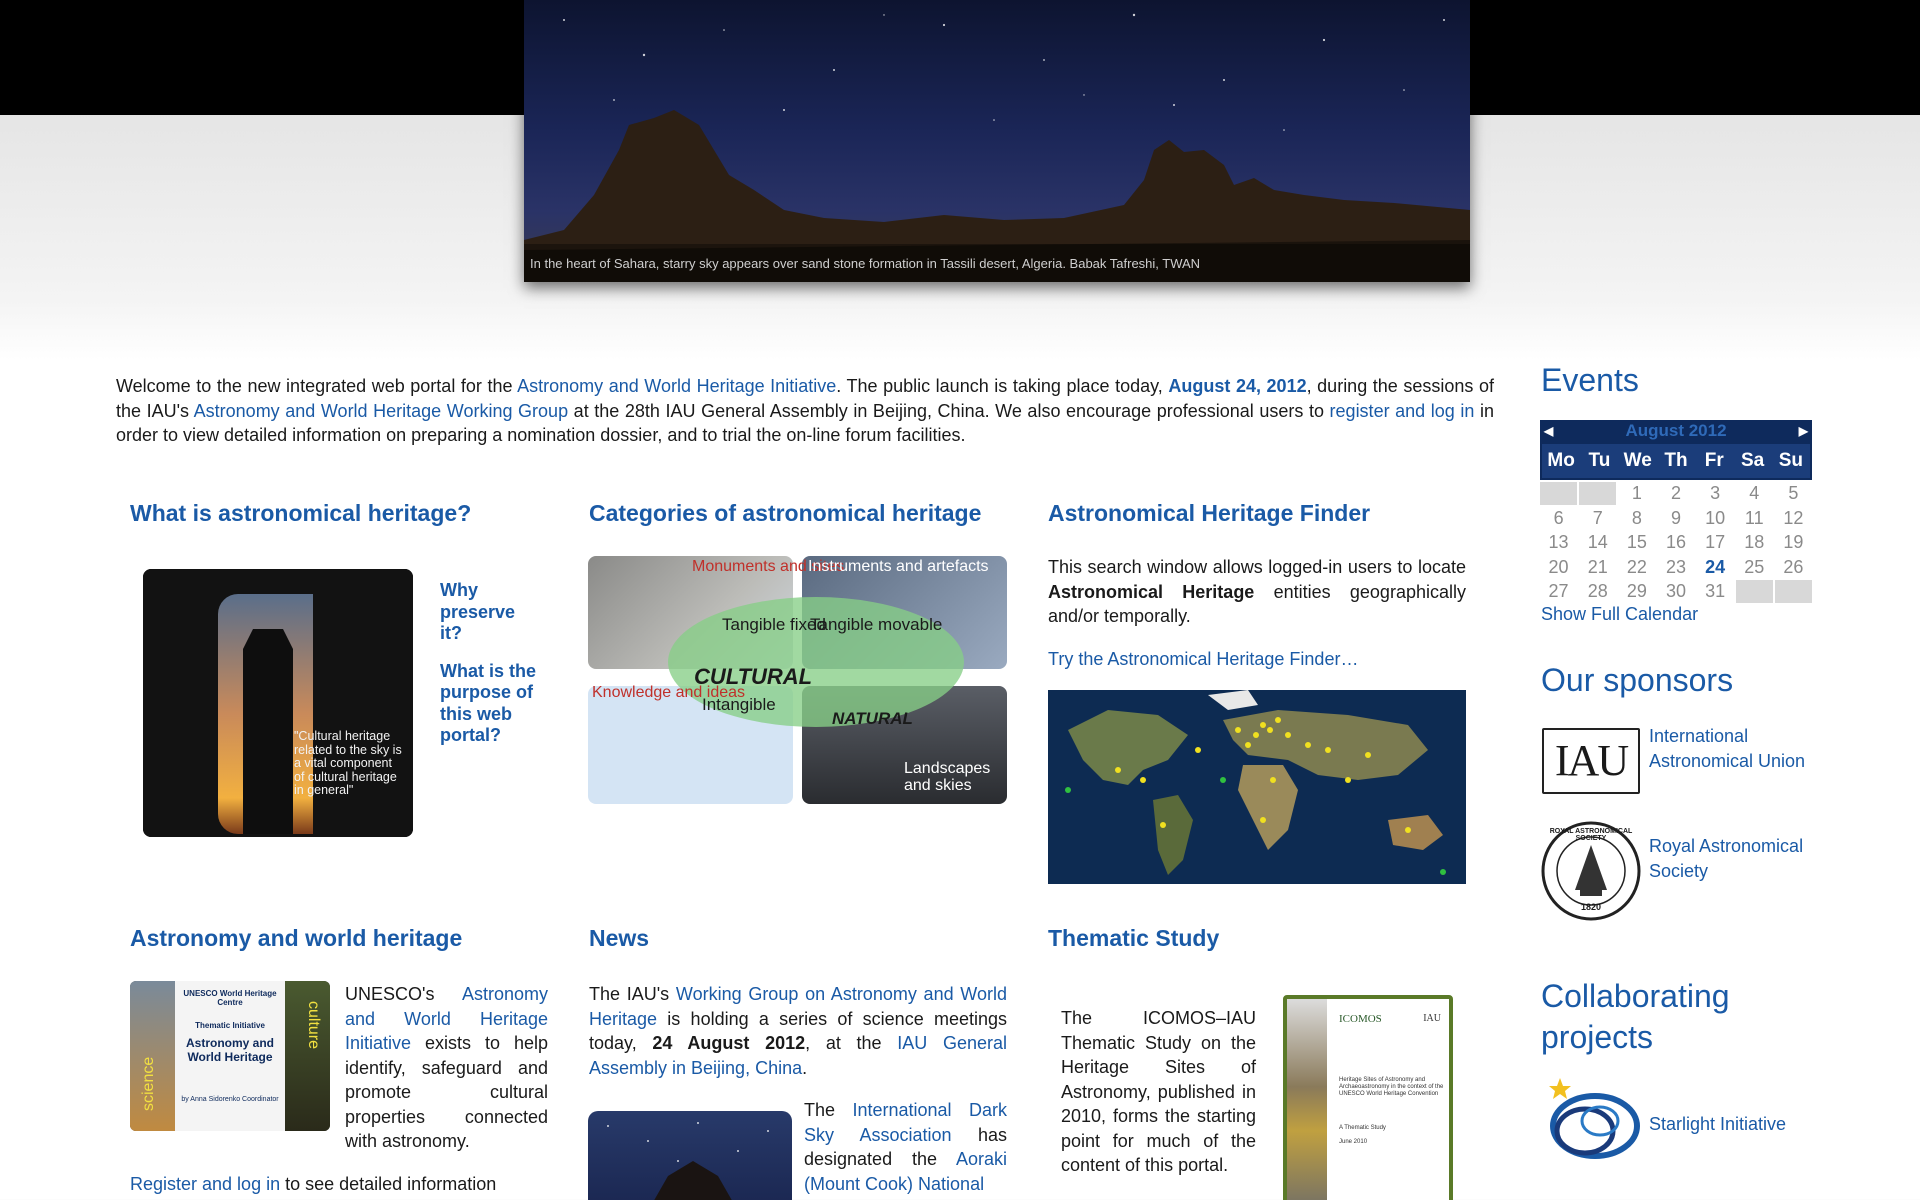 The image size is (1920, 1200). Describe the element at coordinates (1360, 1019) in the screenshot. I see `book-icomos: ICOMOS` at that location.